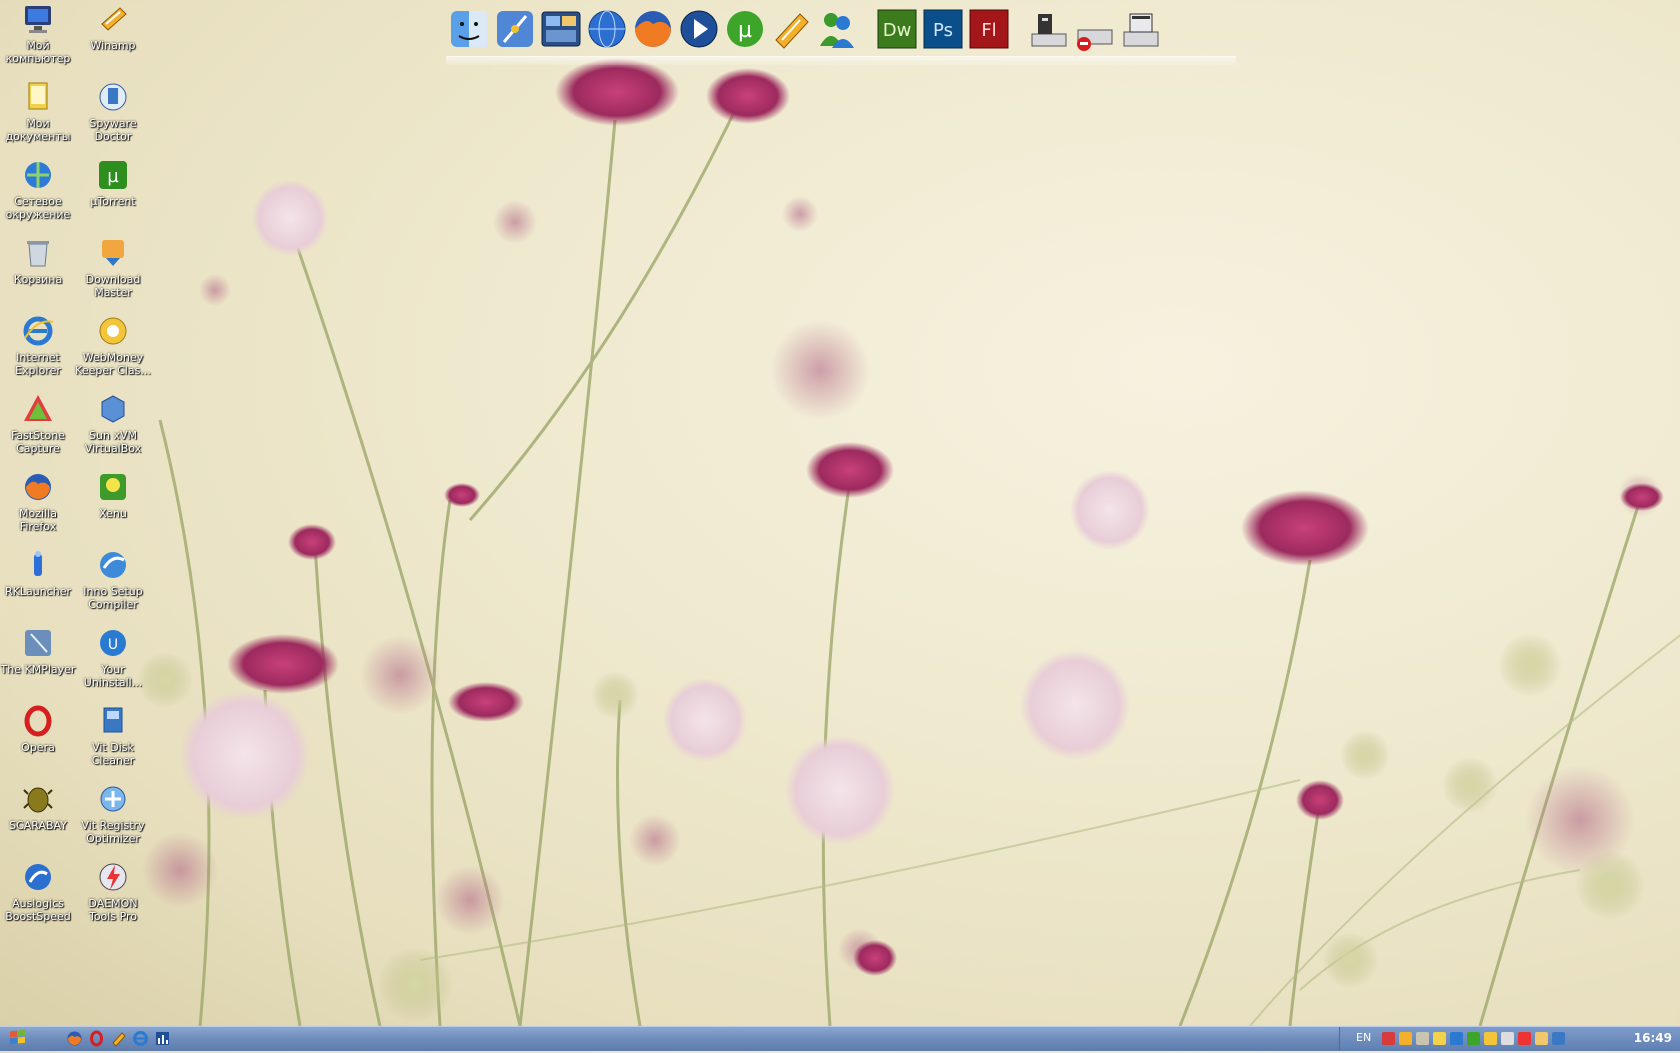  I want to click on desktop-shortcut-recycle-bin: Корзина, so click(38, 261).